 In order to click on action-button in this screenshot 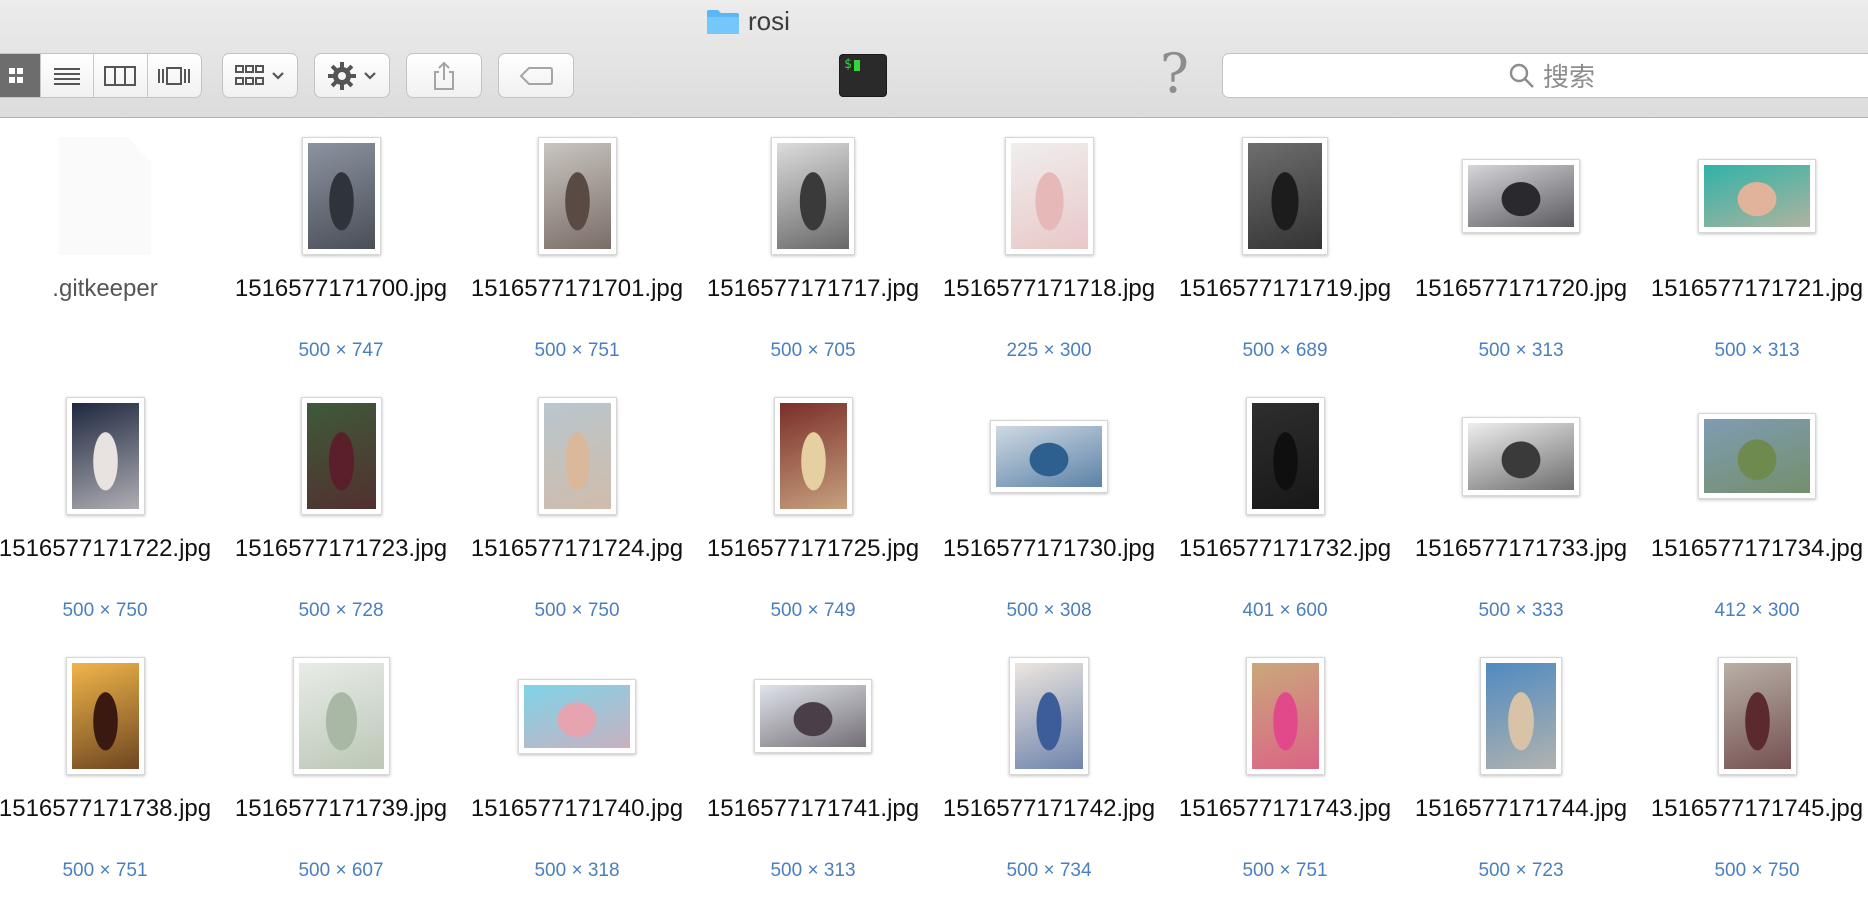, I will do `click(352, 75)`.